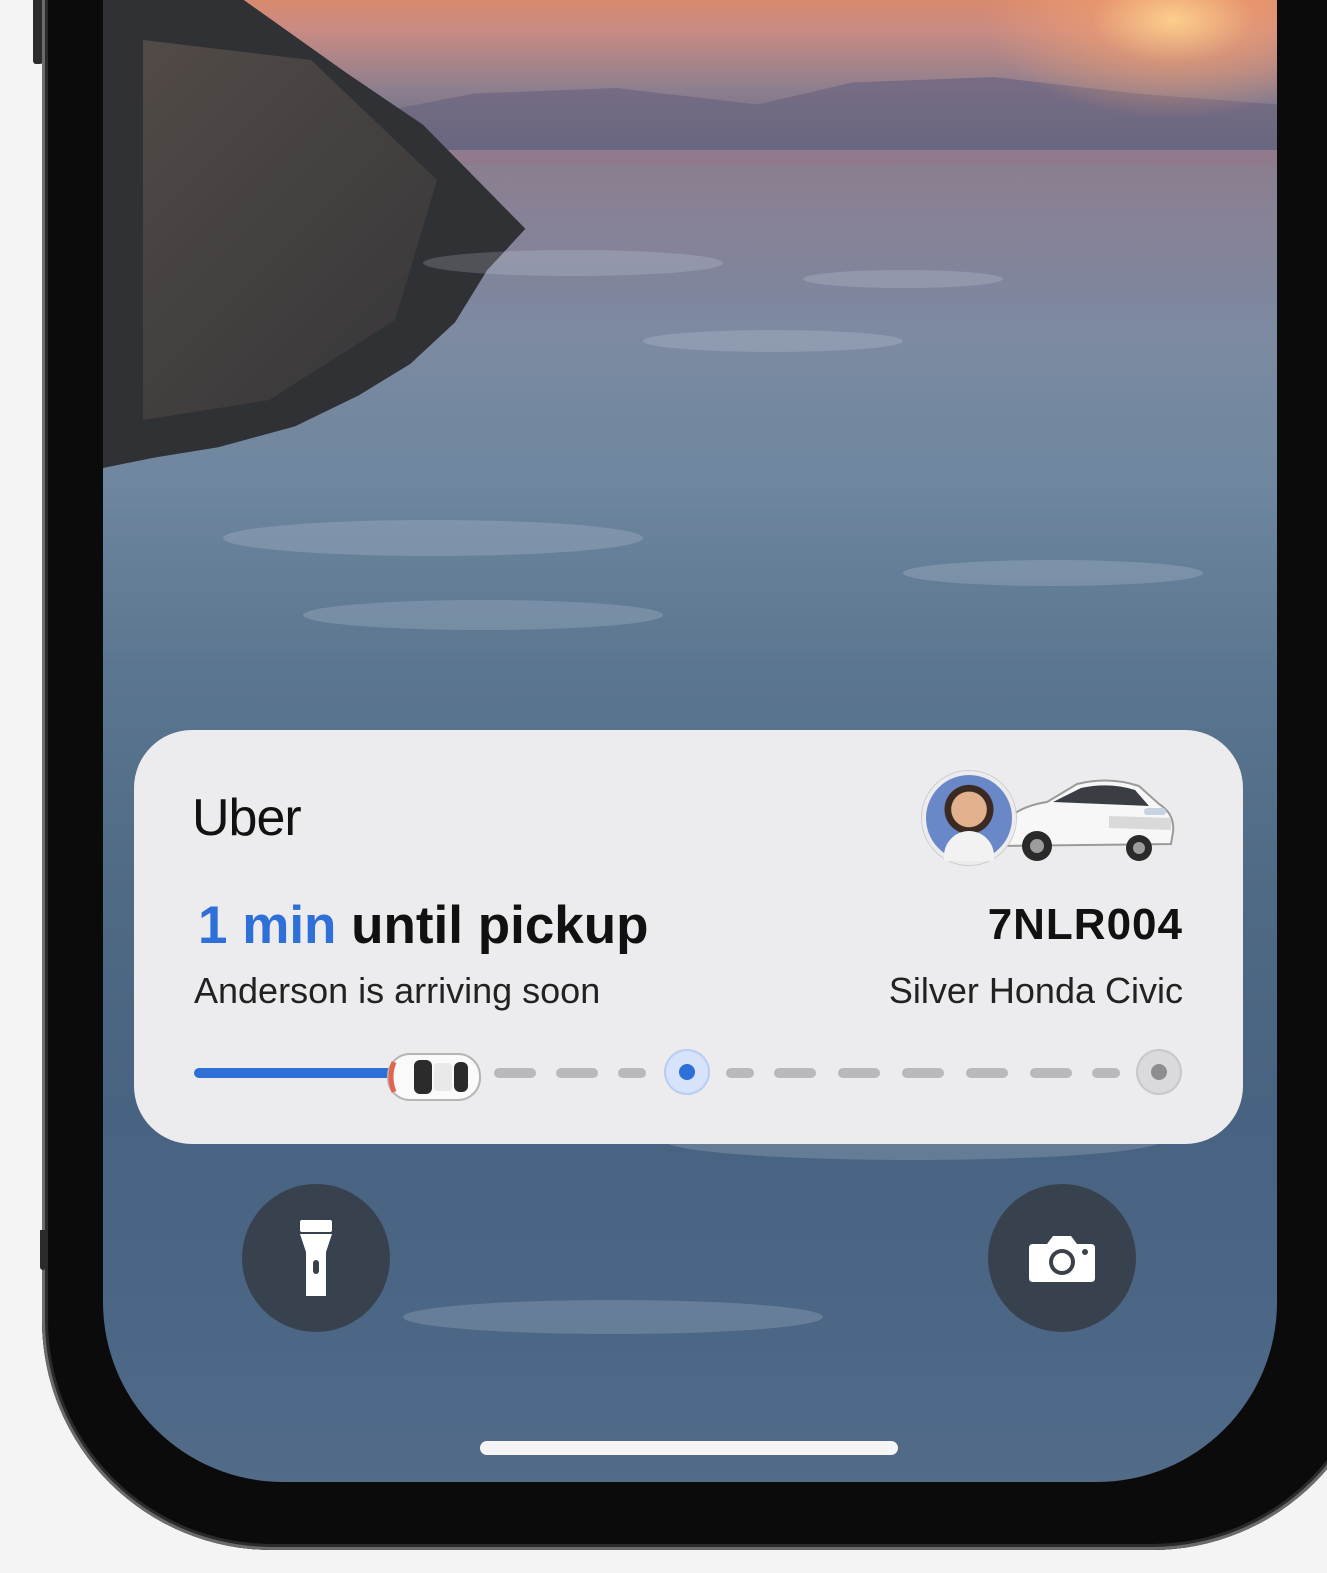 The width and height of the screenshot is (1327, 1573). Describe the element at coordinates (43, 1250) in the screenshot. I see `volume-button` at that location.